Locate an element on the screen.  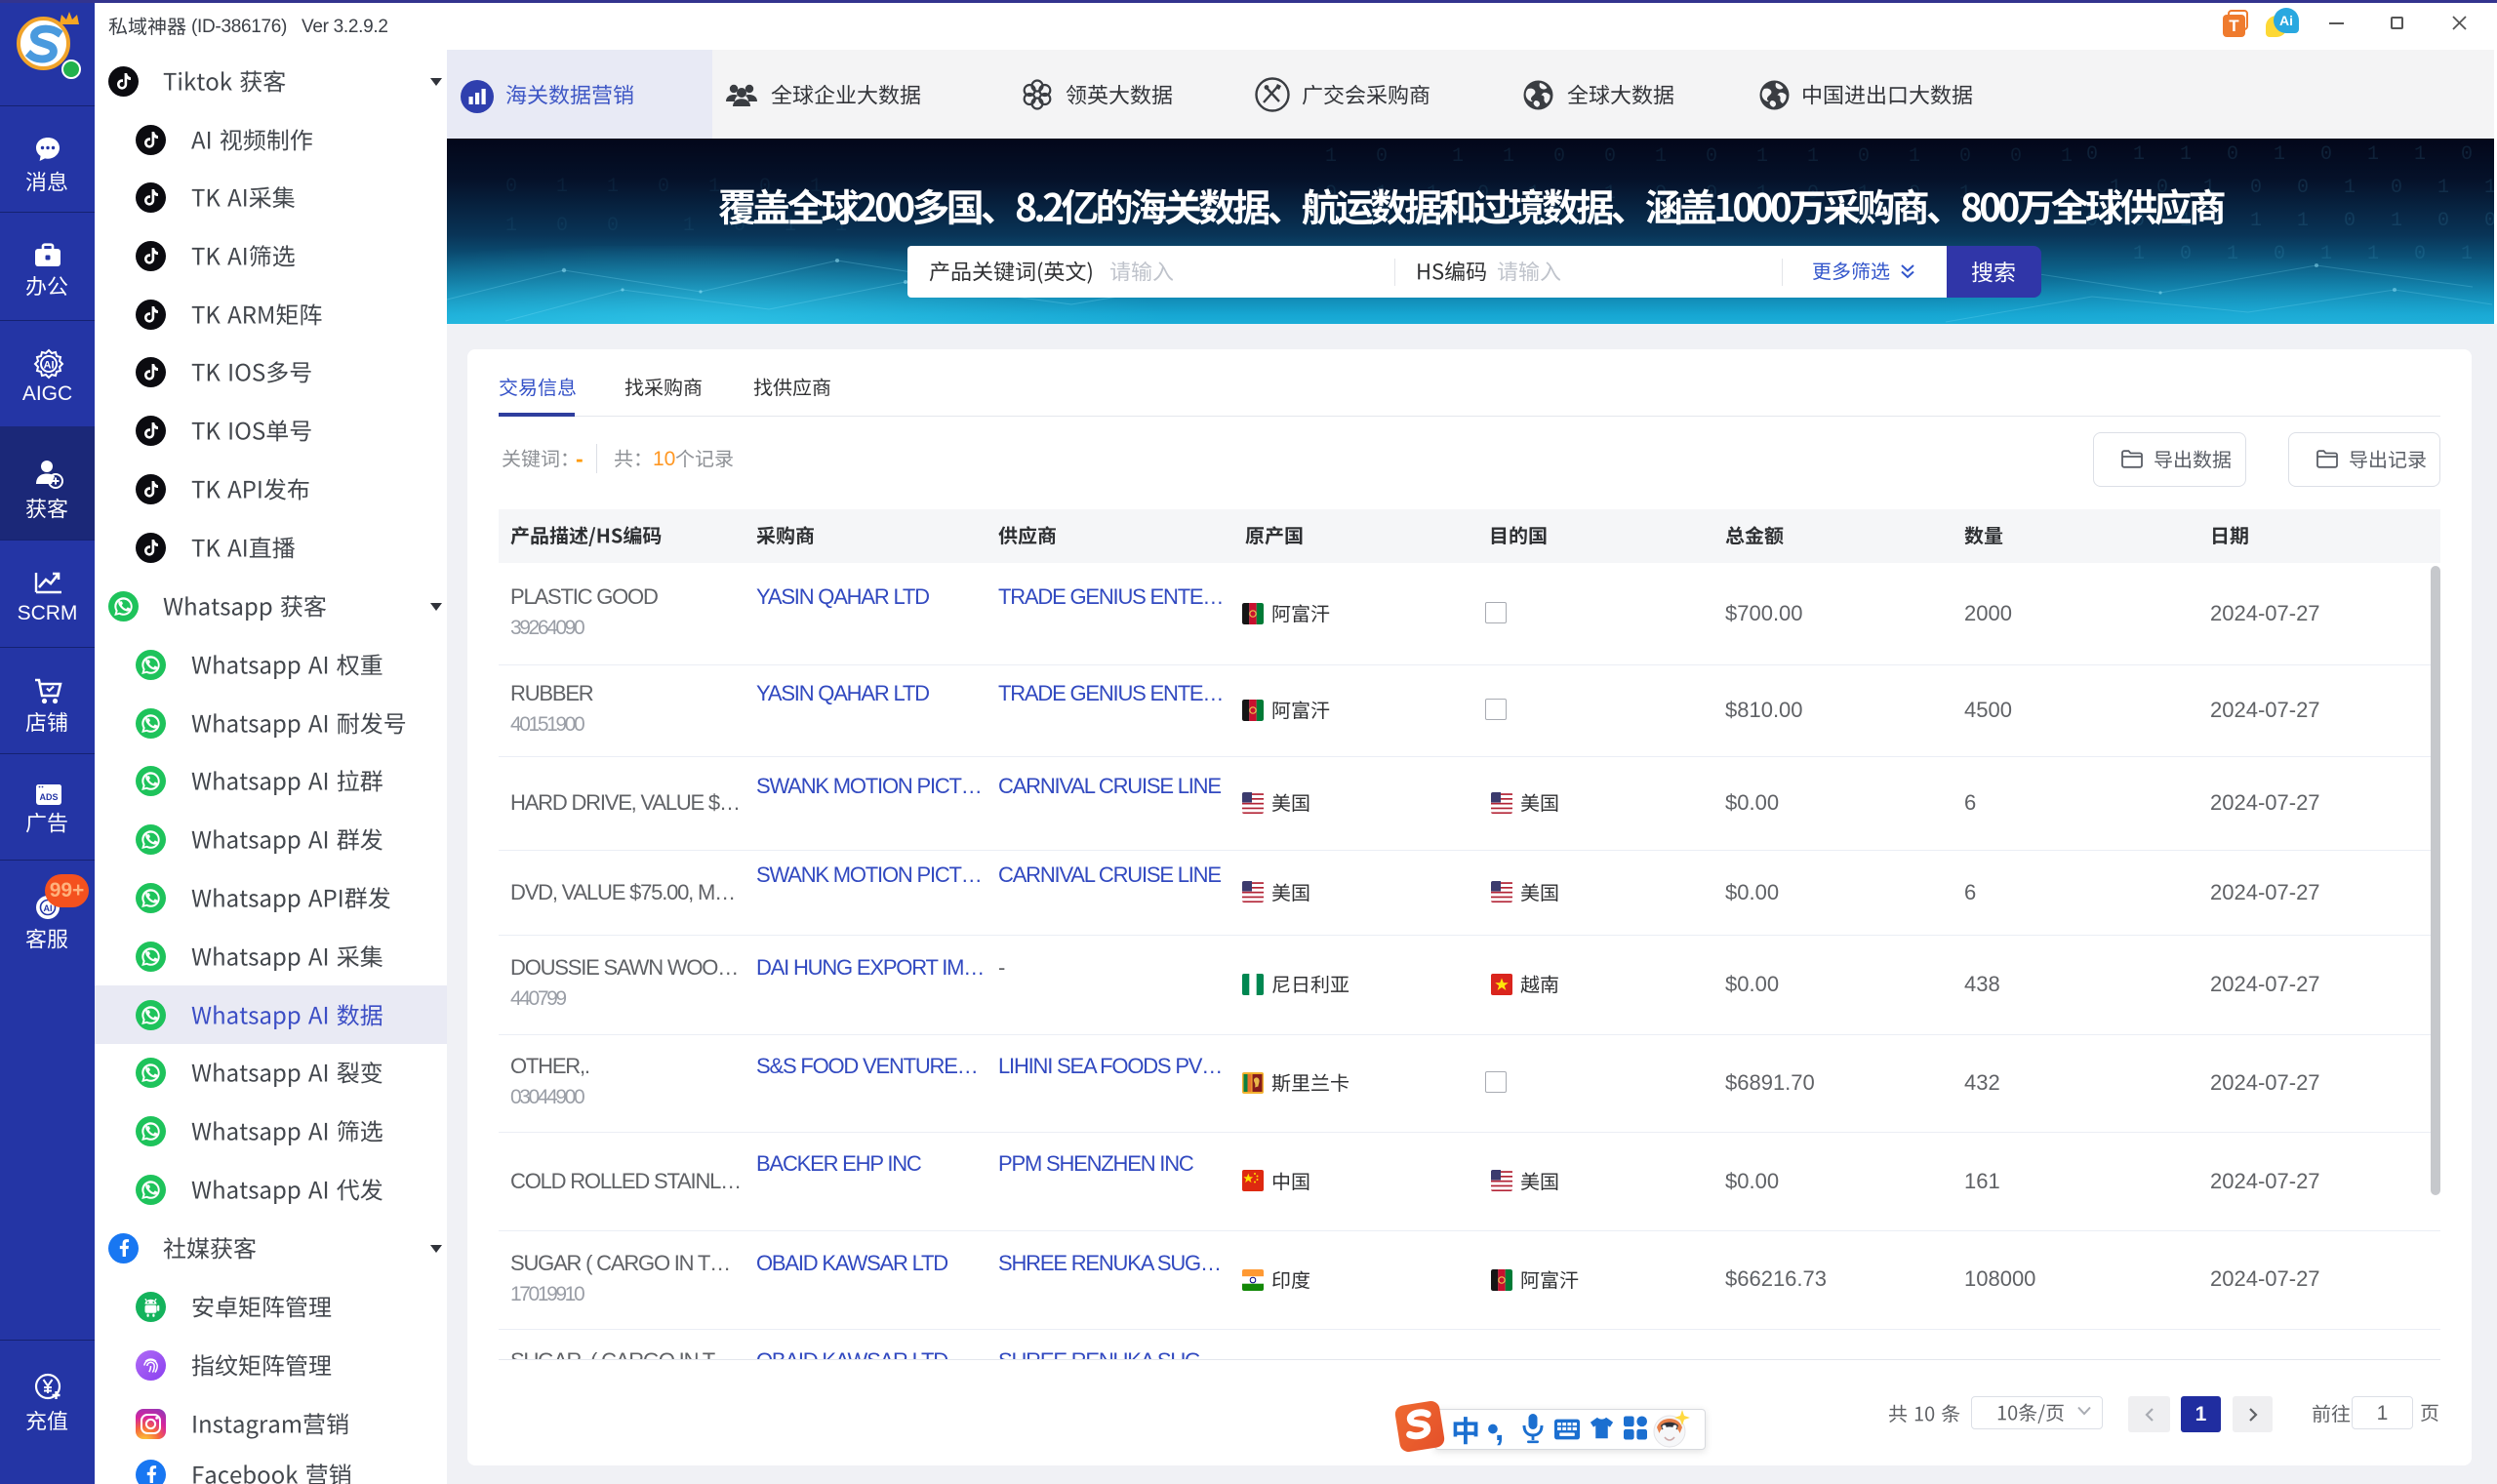
svg-text: ADS is located at coordinates (49, 797).